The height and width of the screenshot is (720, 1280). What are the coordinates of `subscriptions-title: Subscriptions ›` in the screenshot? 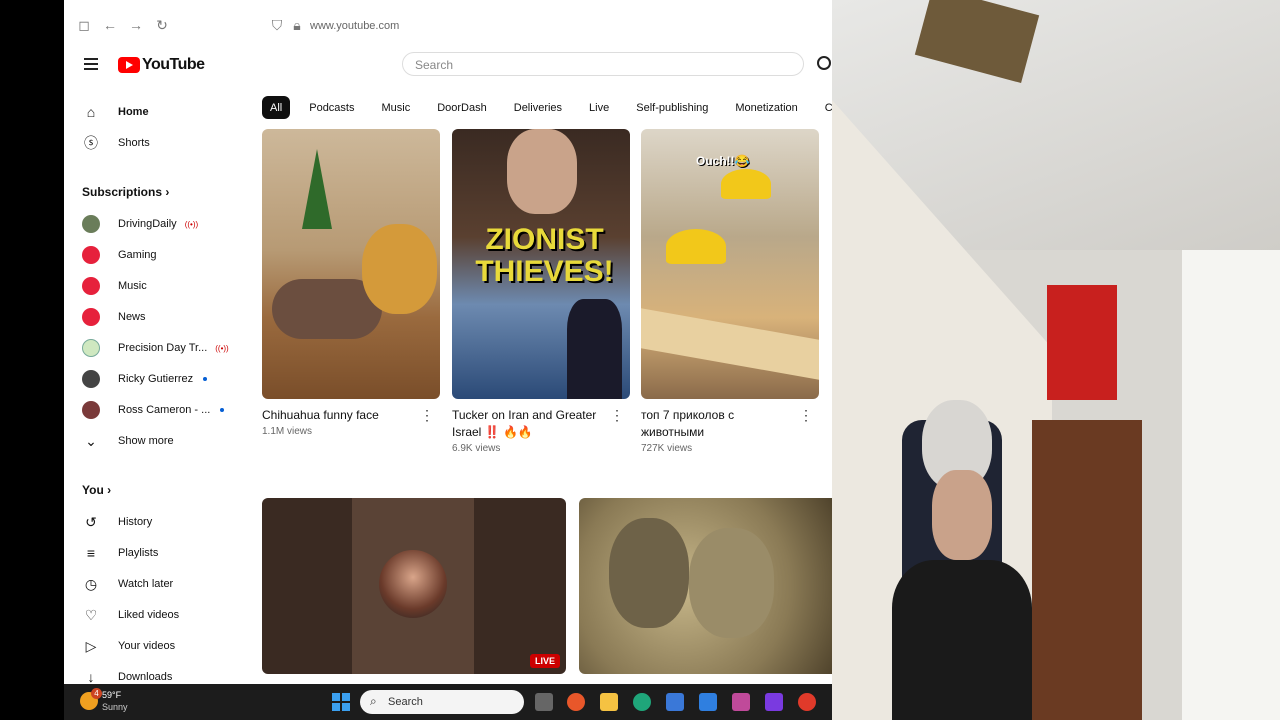 It's located at (125, 192).